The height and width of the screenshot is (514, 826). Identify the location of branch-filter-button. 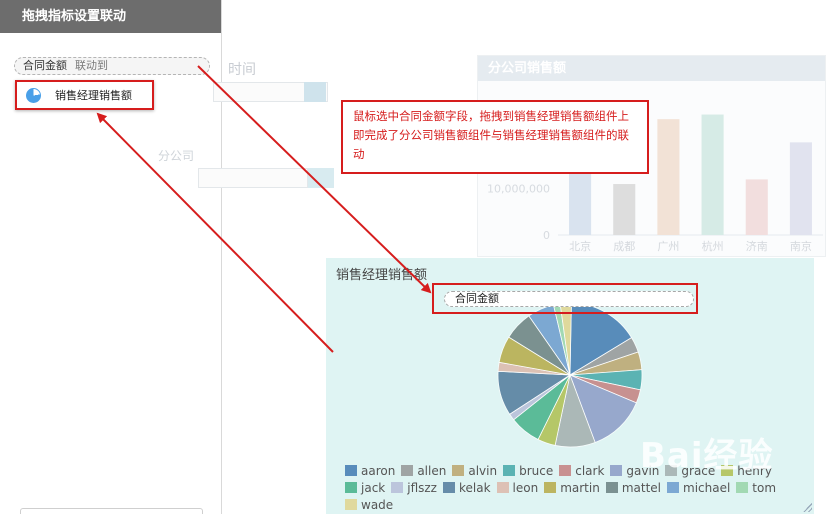
(321, 178).